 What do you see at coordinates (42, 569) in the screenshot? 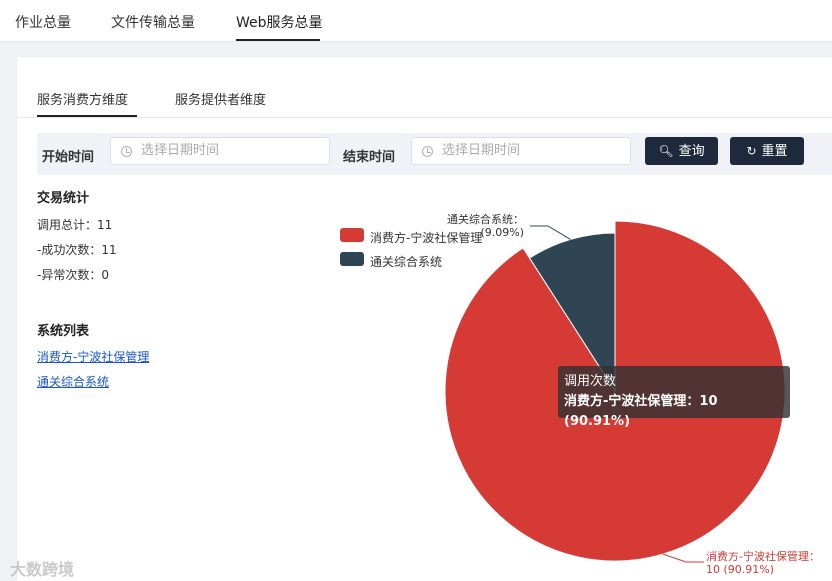
I see `watermark-left: 大数跨境` at bounding box center [42, 569].